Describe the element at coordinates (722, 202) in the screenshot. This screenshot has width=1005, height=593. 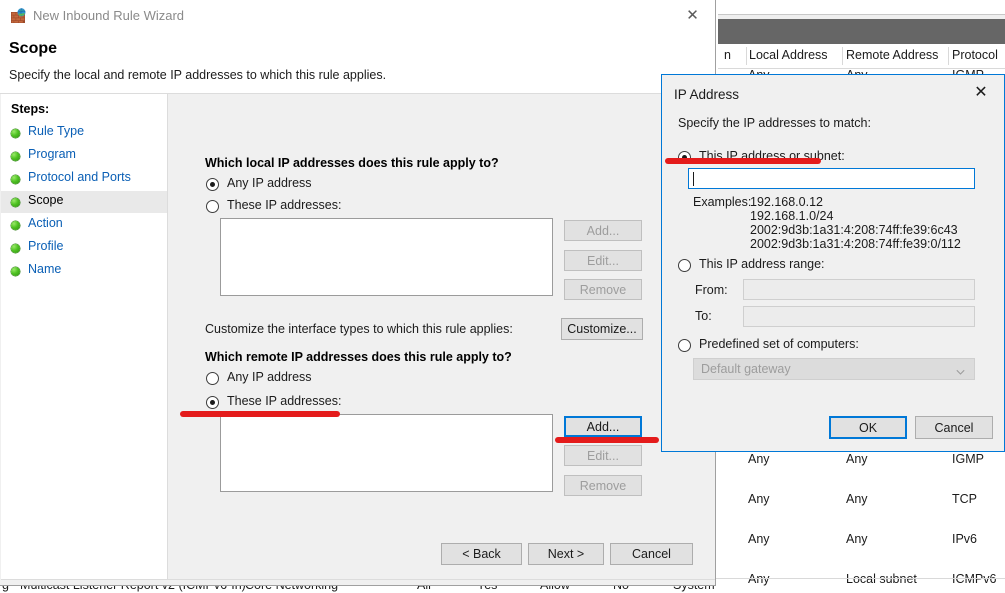
I see `examples-label: Examples:` at that location.